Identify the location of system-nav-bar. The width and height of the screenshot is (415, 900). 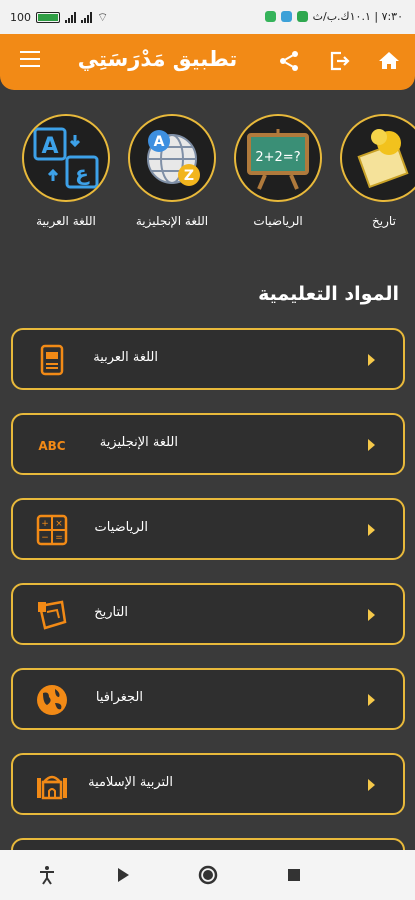
(207, 875).